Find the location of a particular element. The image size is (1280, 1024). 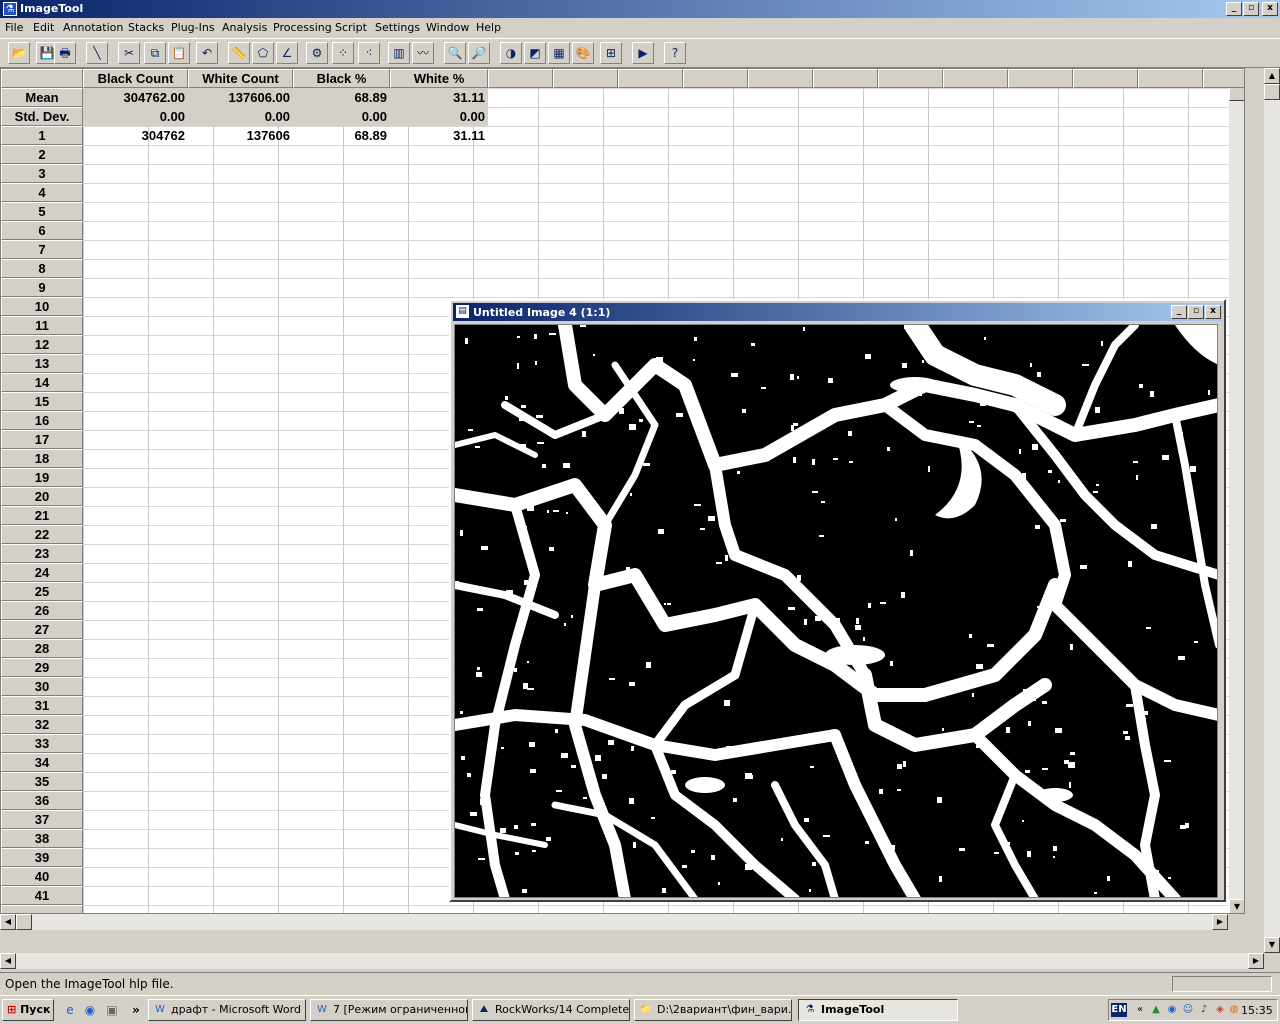

menu-stacks: Stacks is located at coordinates (146, 27).